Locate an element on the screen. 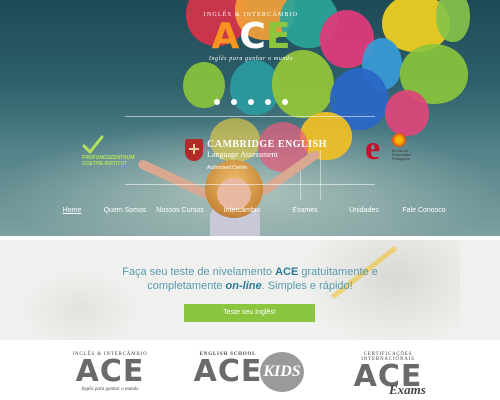 This screenshot has width=500, height=400. nav-nossos-cursos: Nossos Cursos is located at coordinates (179, 210).